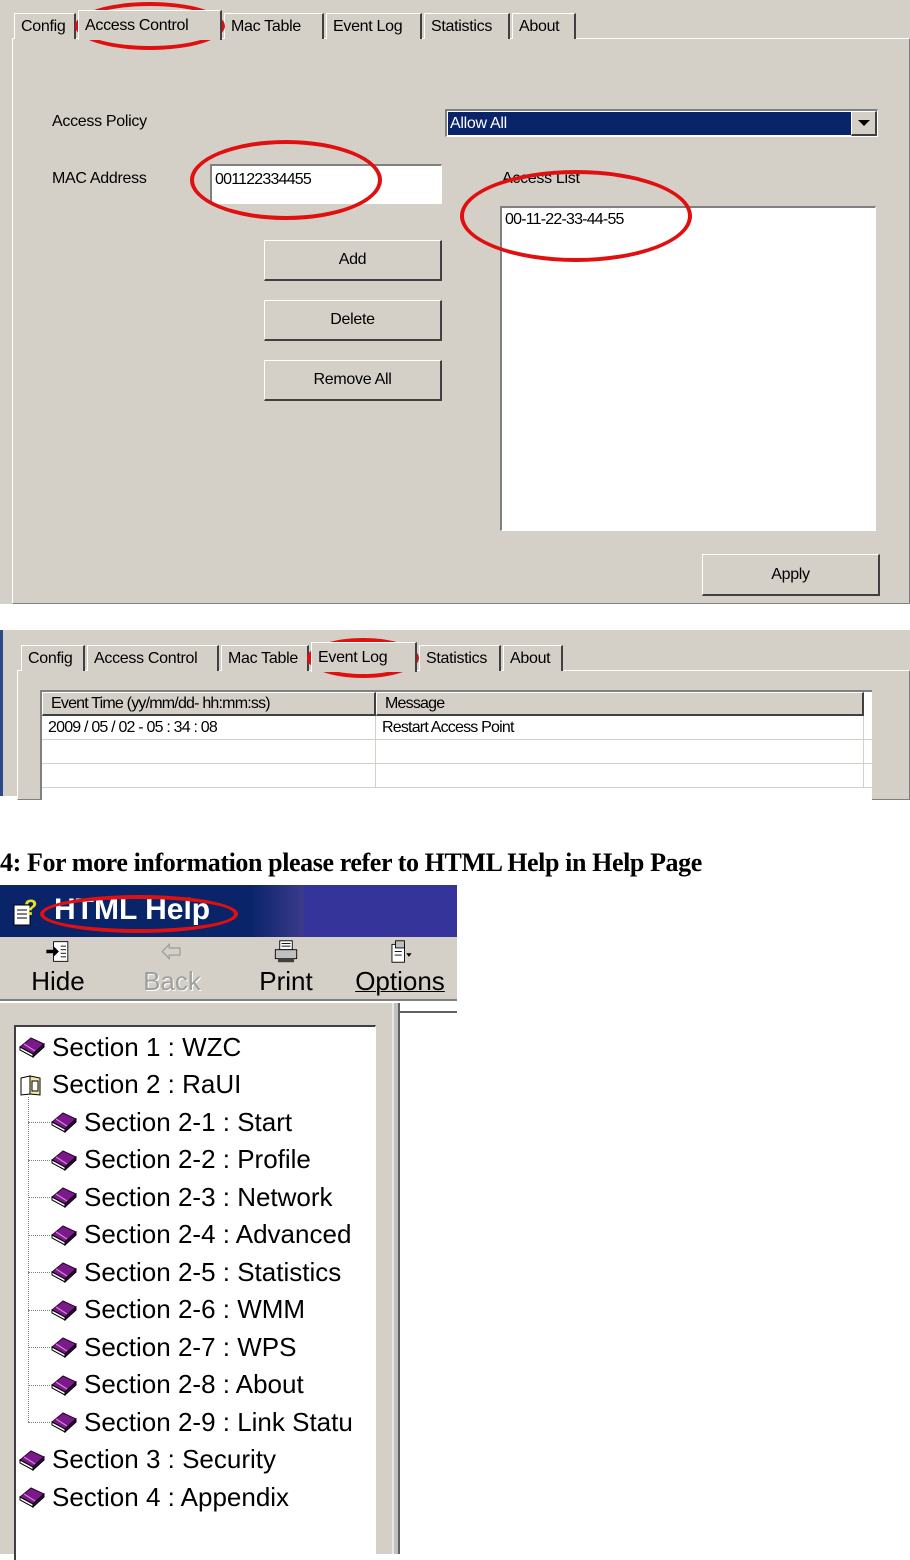 Image resolution: width=910 pixels, height=1560 pixels. Describe the element at coordinates (353, 380) in the screenshot. I see `remove-all-button: Remove All` at that location.